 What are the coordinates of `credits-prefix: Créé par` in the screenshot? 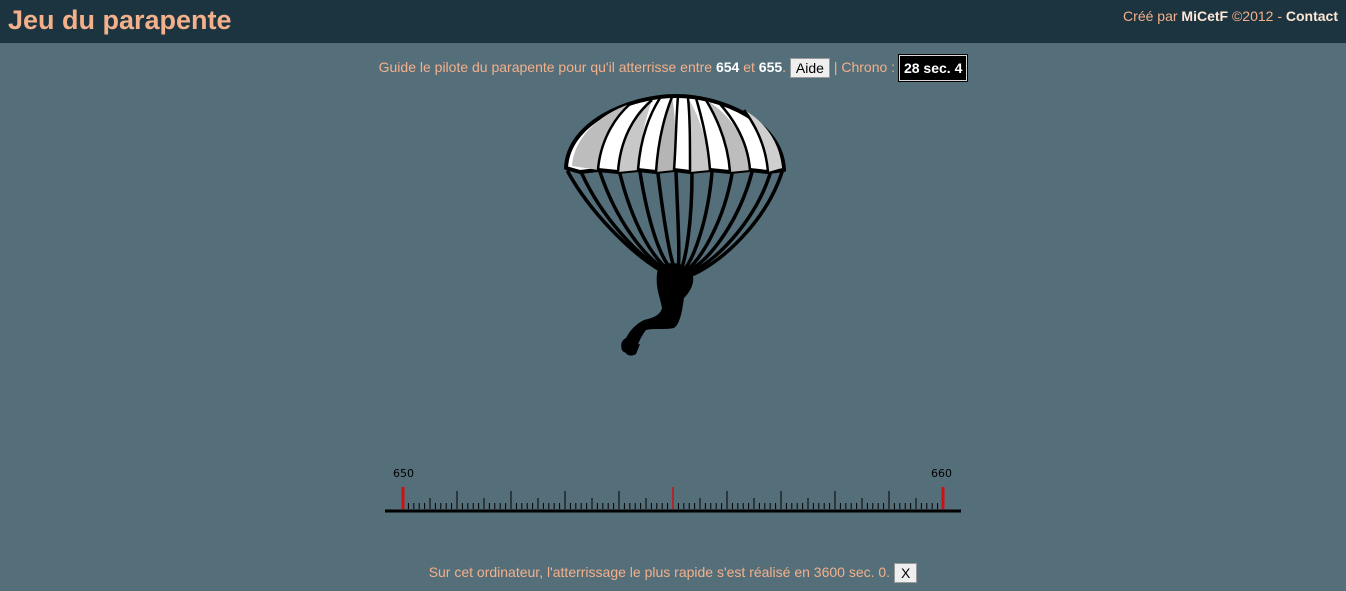 It's located at (1150, 16).